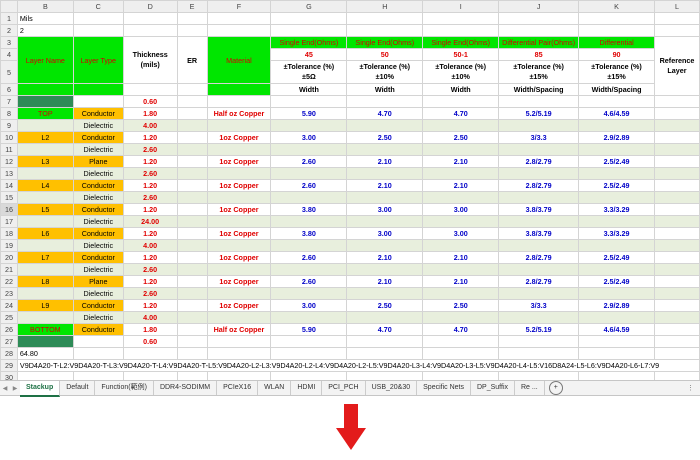 This screenshot has height=460, width=700. I want to click on impedance-width-cell: 3.80, so click(309, 209).